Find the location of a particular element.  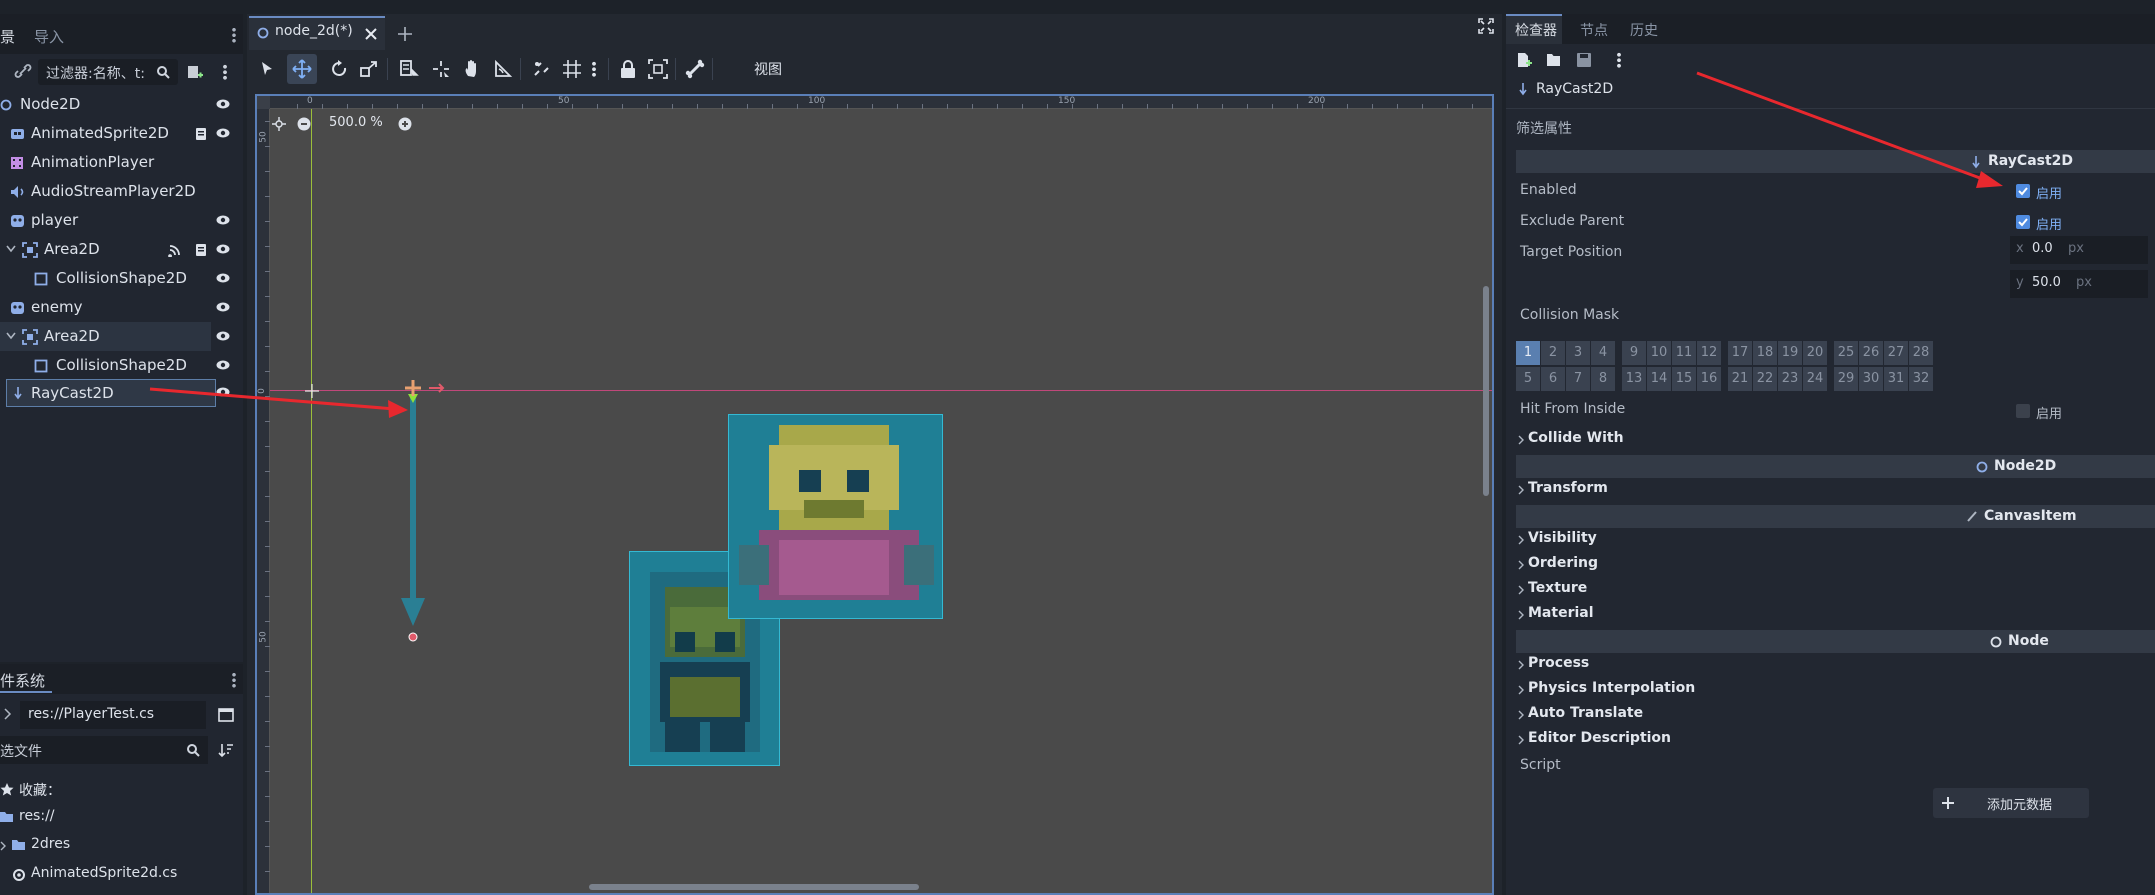

collision-layer-bit: 28 is located at coordinates (1921, 353).